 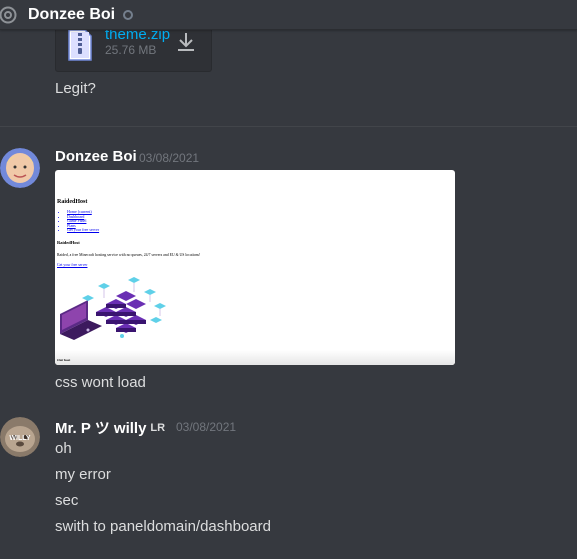 What do you see at coordinates (20, 168) in the screenshot?
I see `avatar` at bounding box center [20, 168].